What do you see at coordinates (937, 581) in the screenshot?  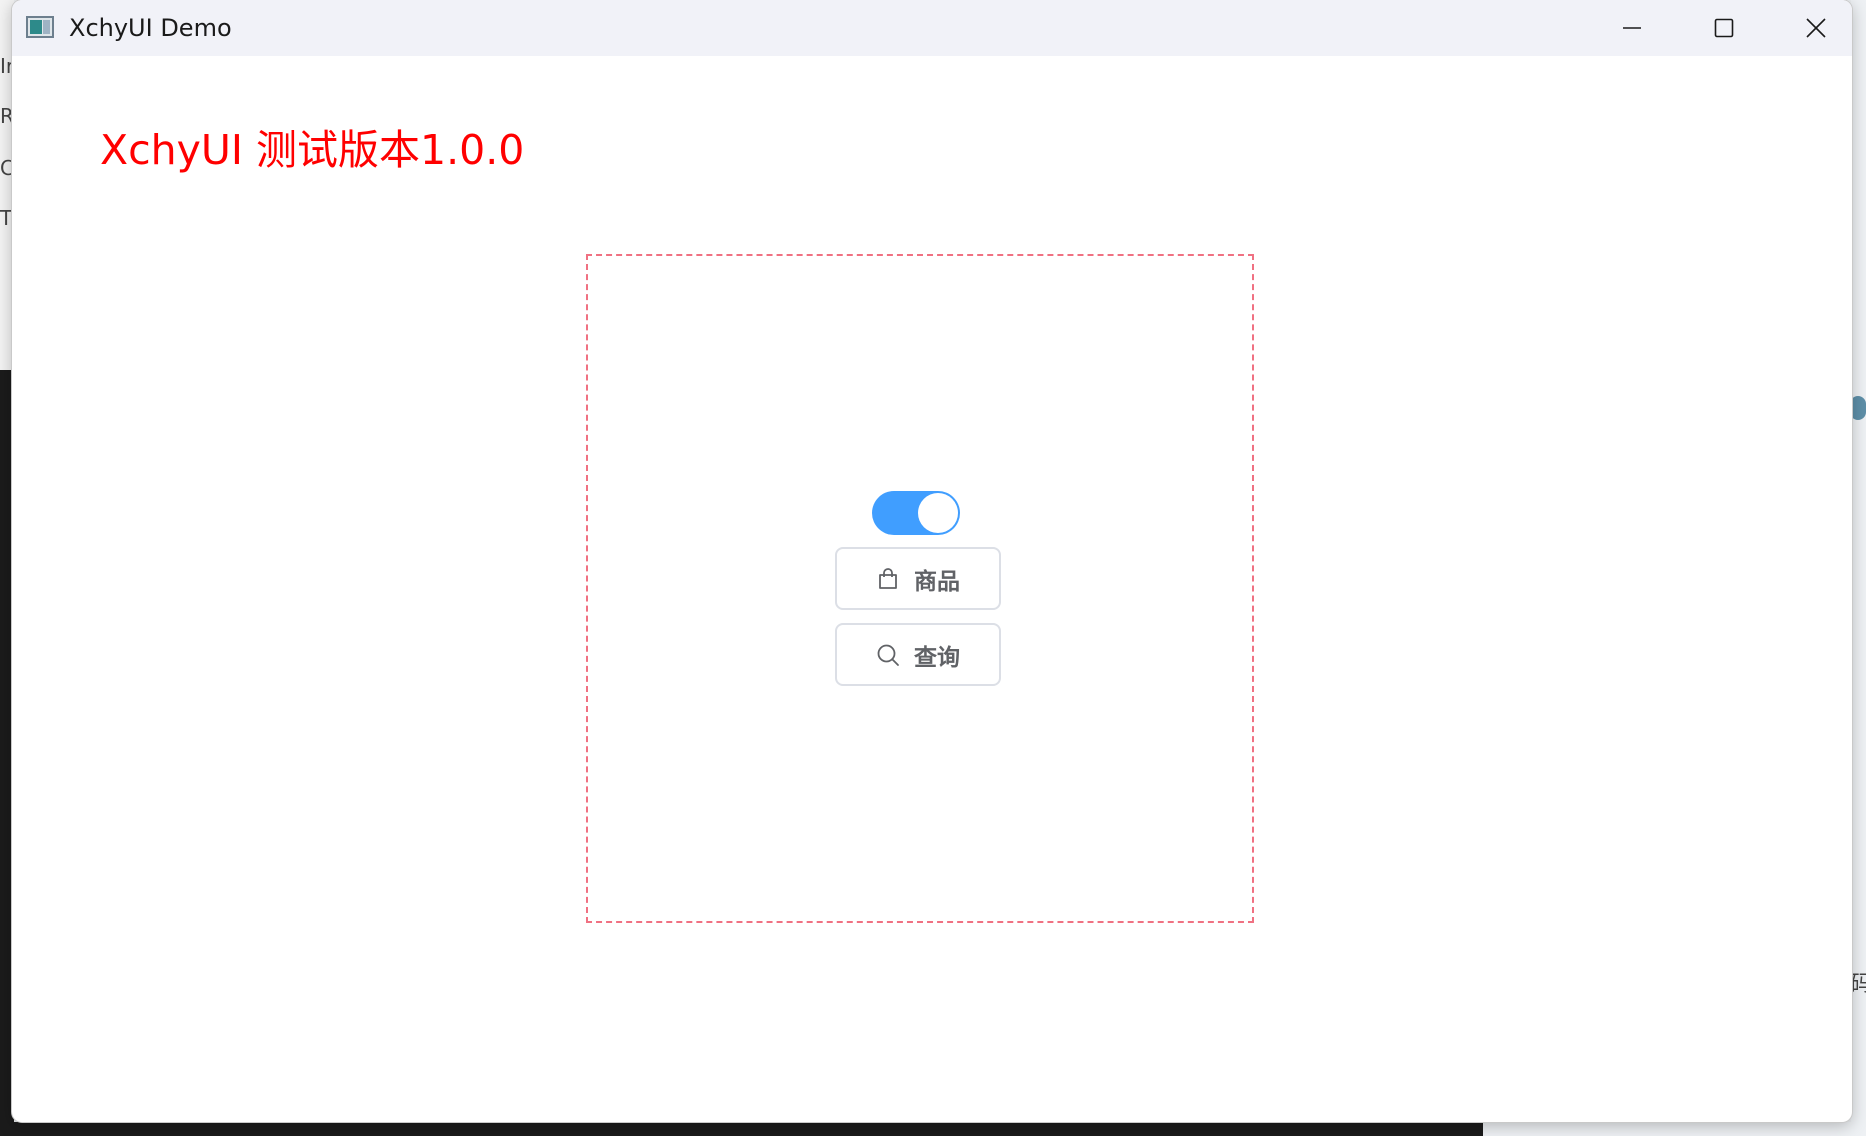 I see `goods-button-label: 商品` at bounding box center [937, 581].